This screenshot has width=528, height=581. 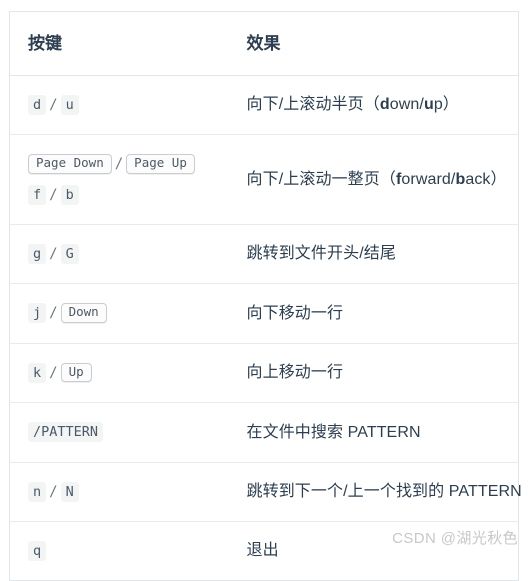 I want to click on key-cell: j / Down, so click(x=119, y=313).